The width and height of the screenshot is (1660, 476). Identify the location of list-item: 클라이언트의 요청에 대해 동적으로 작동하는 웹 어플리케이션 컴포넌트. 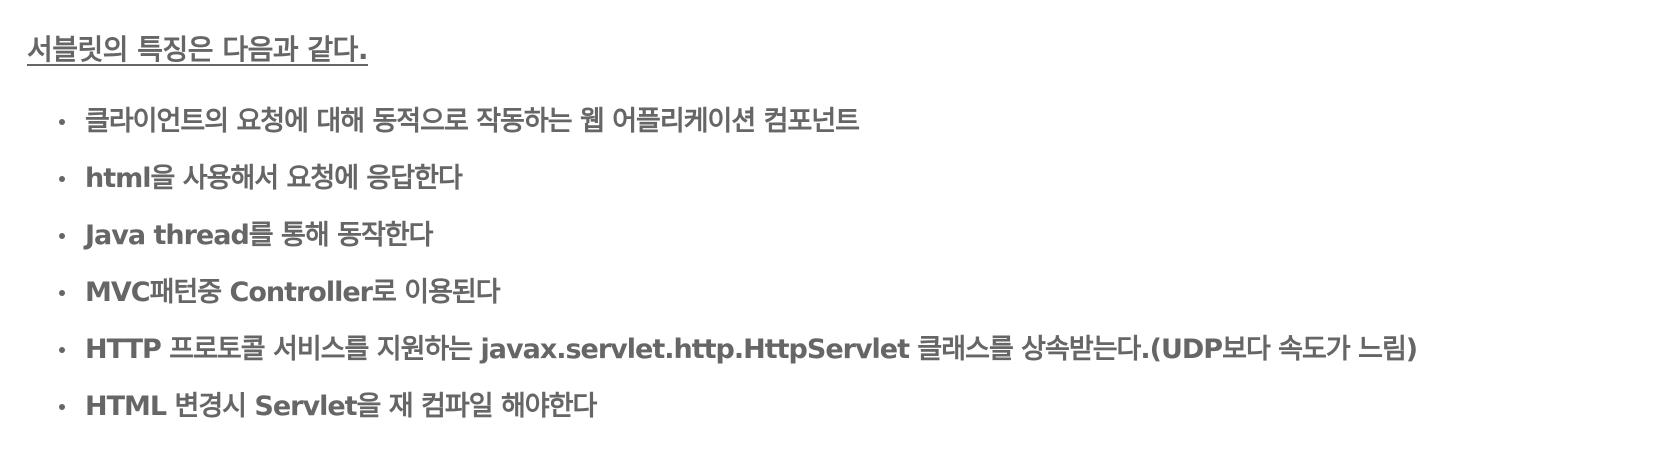
(854, 121).